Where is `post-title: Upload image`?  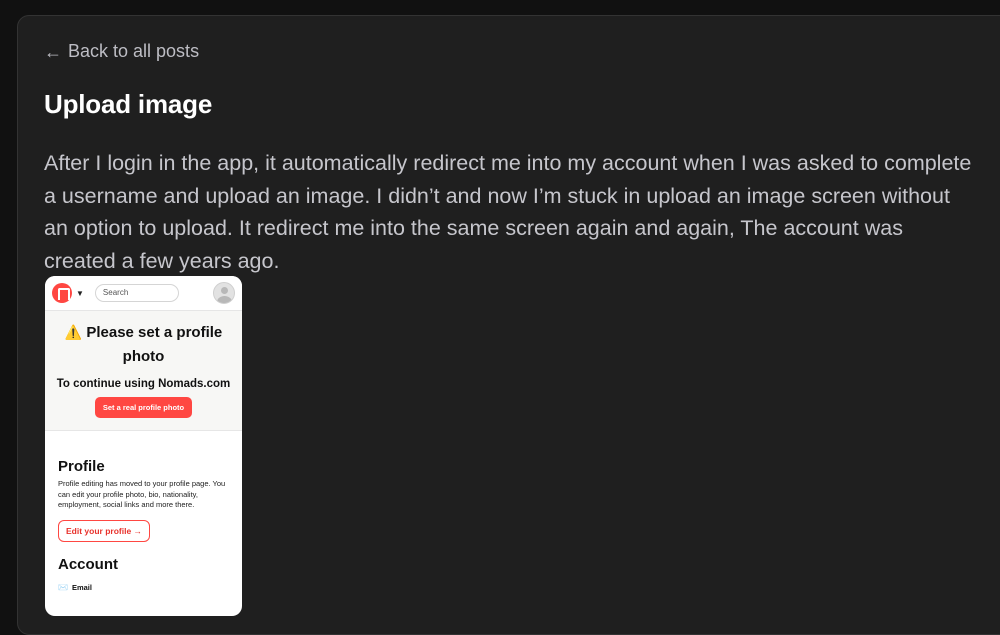
post-title: Upload image is located at coordinates (128, 104).